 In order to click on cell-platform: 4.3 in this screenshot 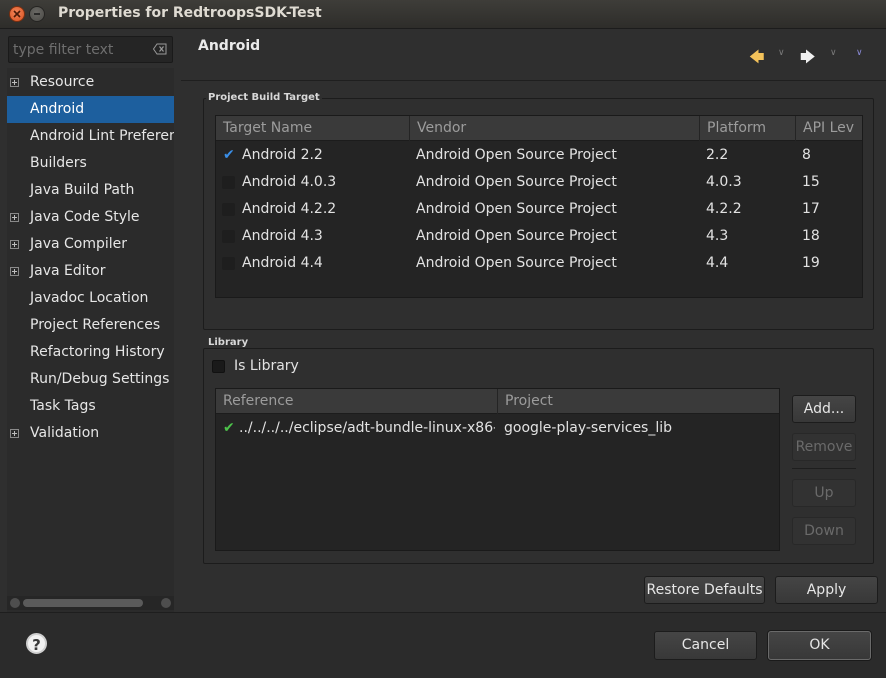, I will do `click(717, 236)`.